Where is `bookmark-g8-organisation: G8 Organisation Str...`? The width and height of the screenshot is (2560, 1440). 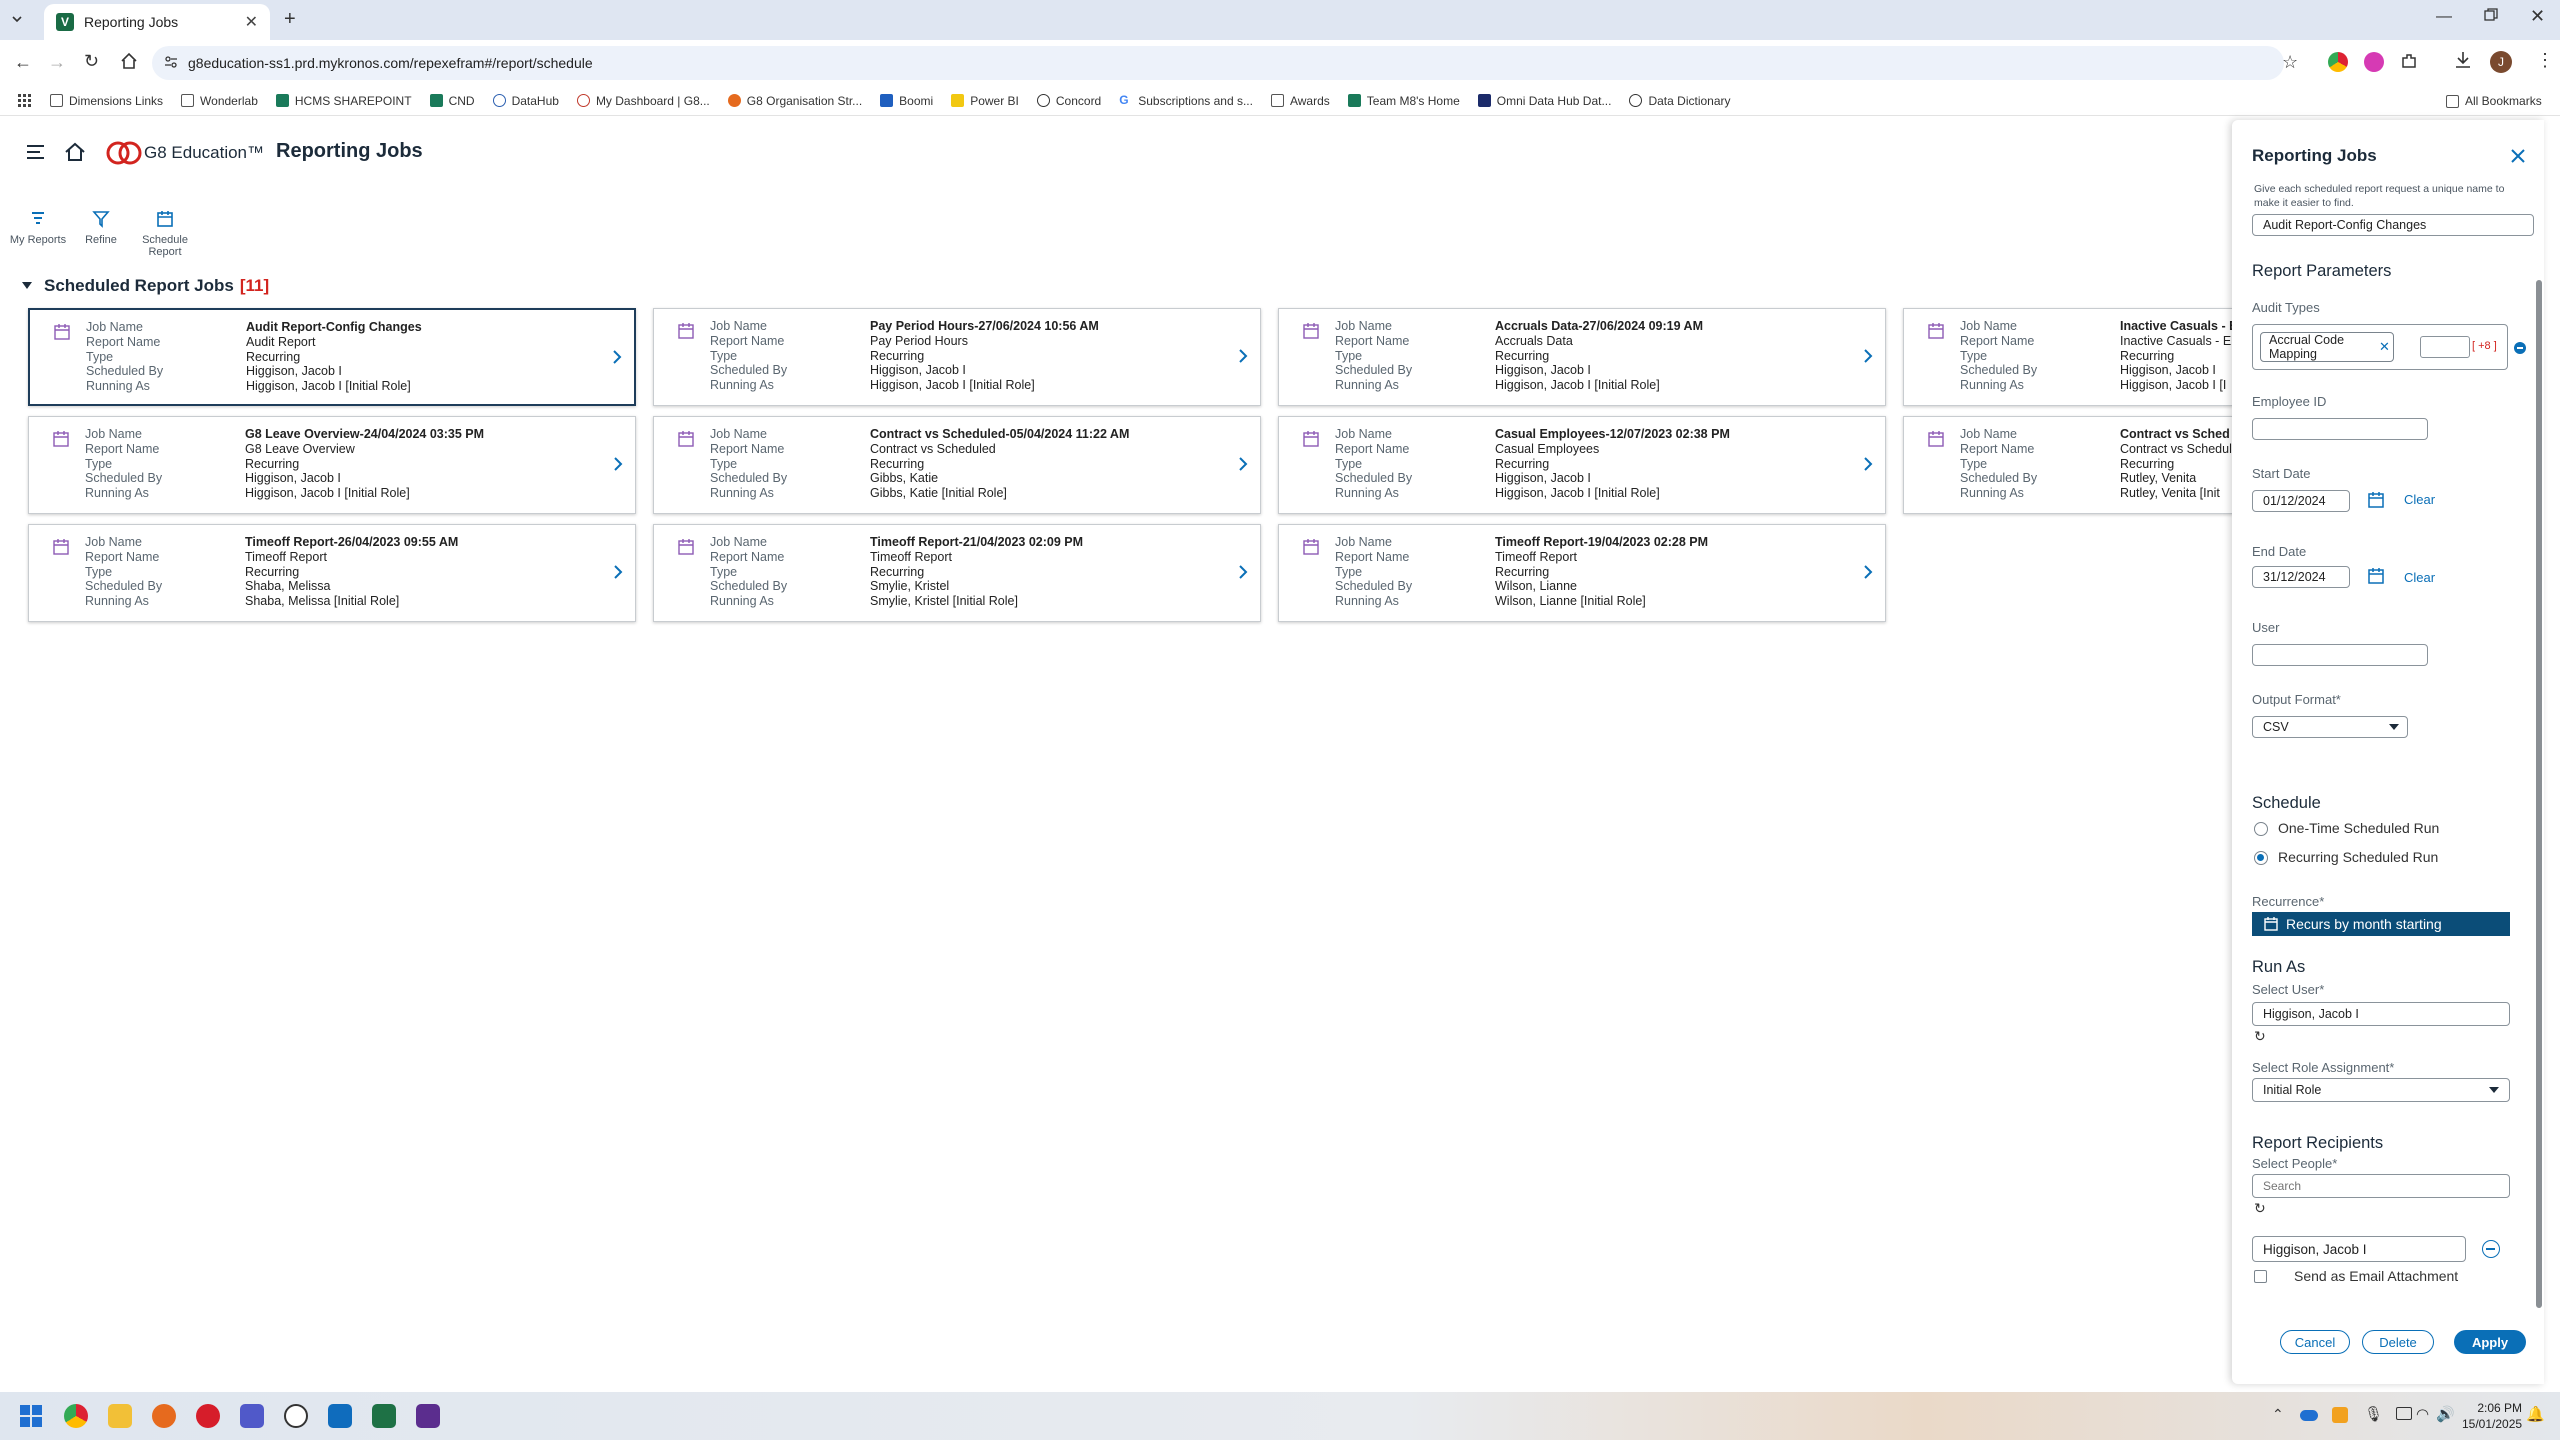
bookmark-g8-organisation: G8 Organisation Str... is located at coordinates (794, 101).